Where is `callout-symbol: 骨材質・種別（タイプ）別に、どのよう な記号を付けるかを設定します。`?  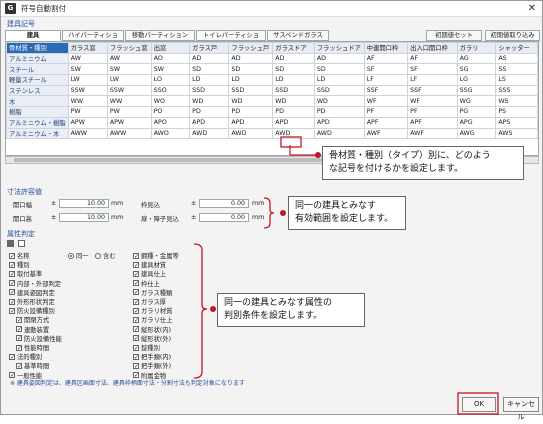
callout-symbol: 骨材質・種別（タイプ）別に、どのよう な記号を付けるかを設定します。 is located at coordinates (423, 163).